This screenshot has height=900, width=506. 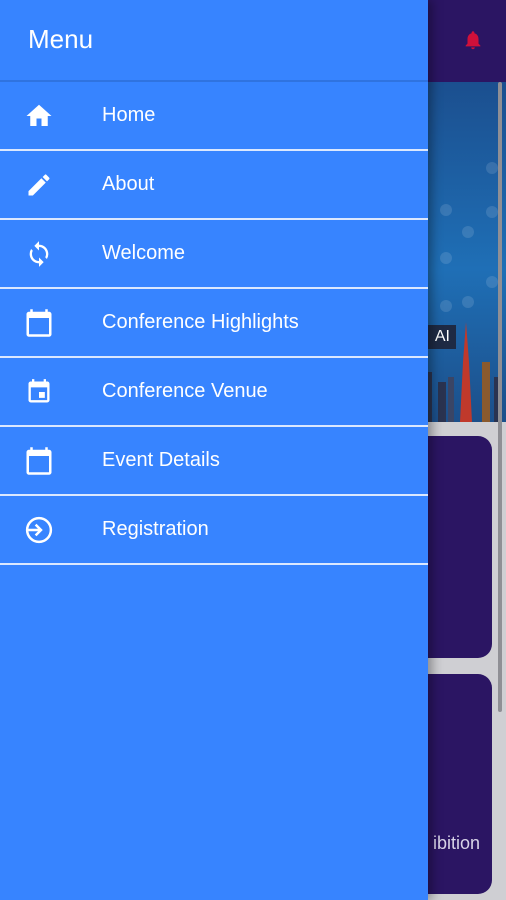 I want to click on drawer-title: Menu, so click(x=61, y=39).